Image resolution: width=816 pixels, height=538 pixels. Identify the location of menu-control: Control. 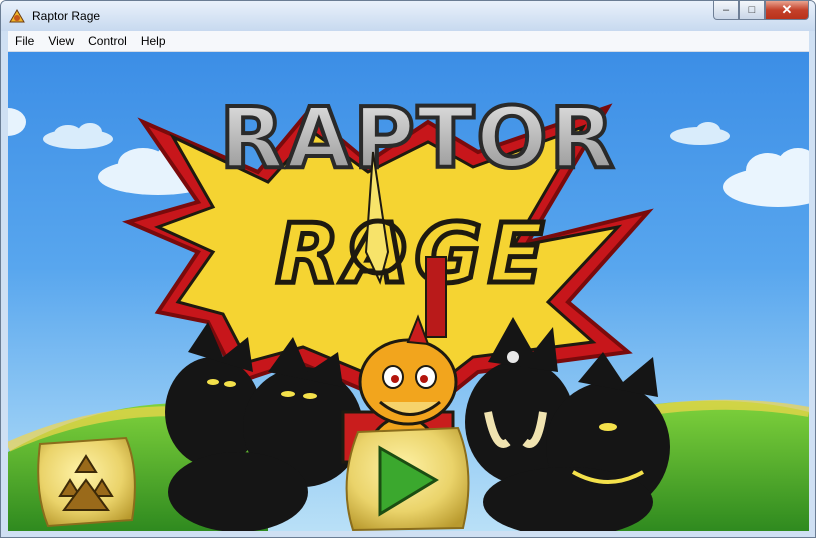
(107, 41).